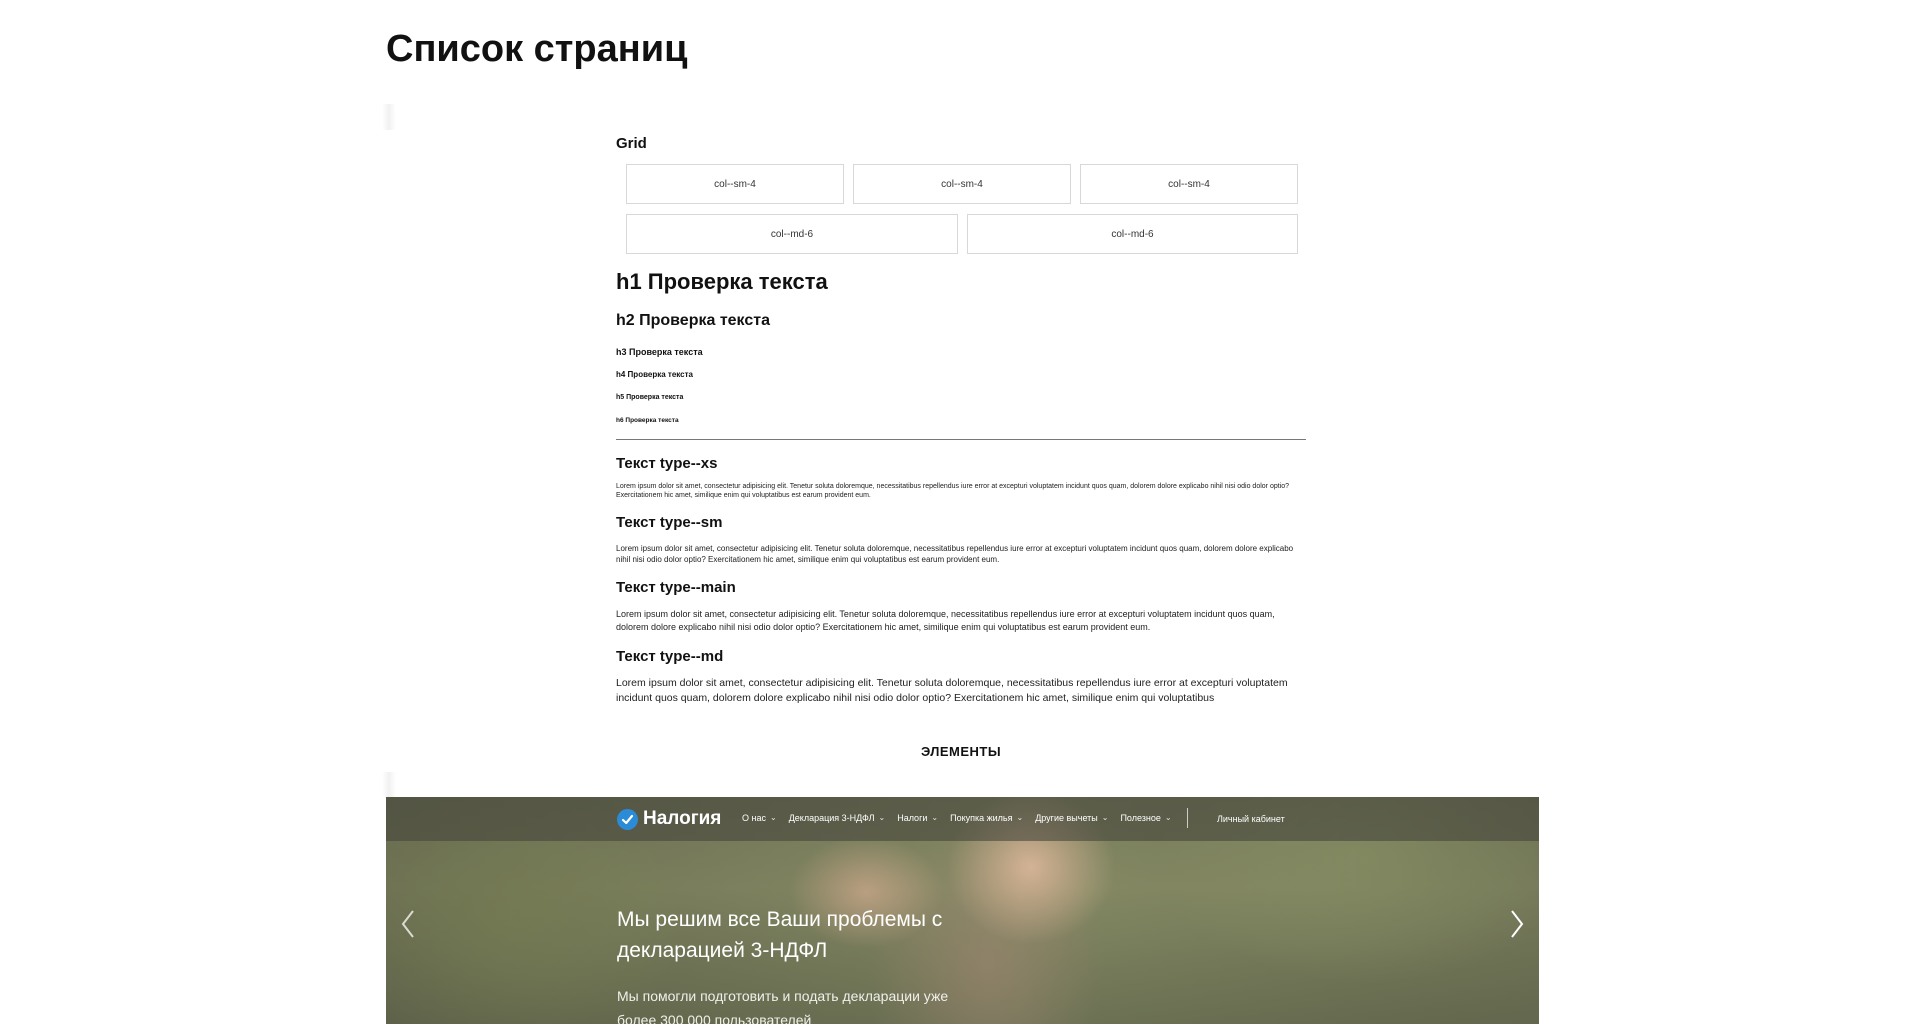 Image resolution: width=1920 pixels, height=1024 pixels. Describe the element at coordinates (650, 397) in the screenshot. I see `heading-h5-sample: h5 Проверка текста` at that location.